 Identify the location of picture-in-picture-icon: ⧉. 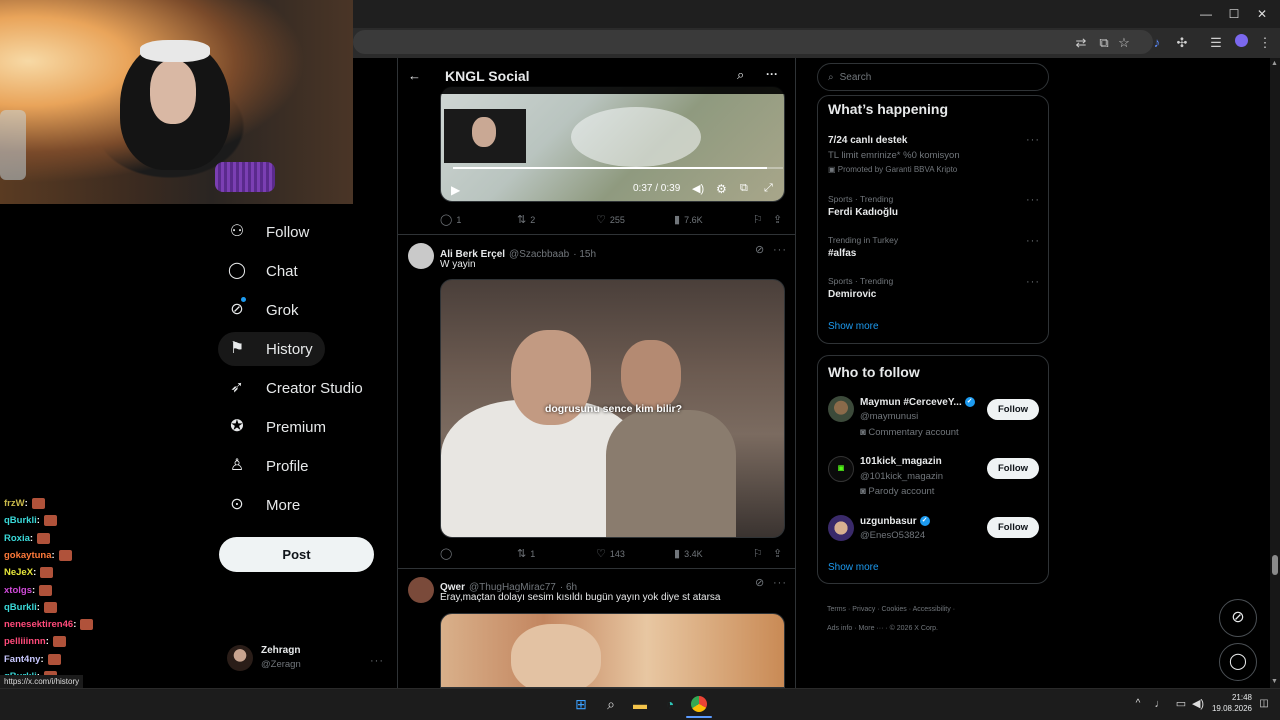
(744, 188).